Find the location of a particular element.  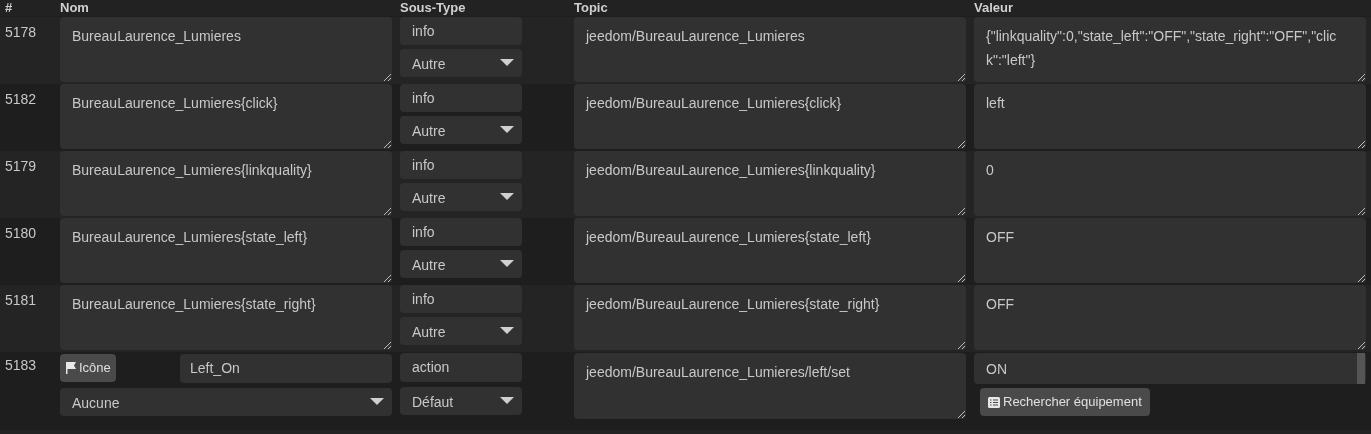

row-id: 5179 is located at coordinates (21, 166).